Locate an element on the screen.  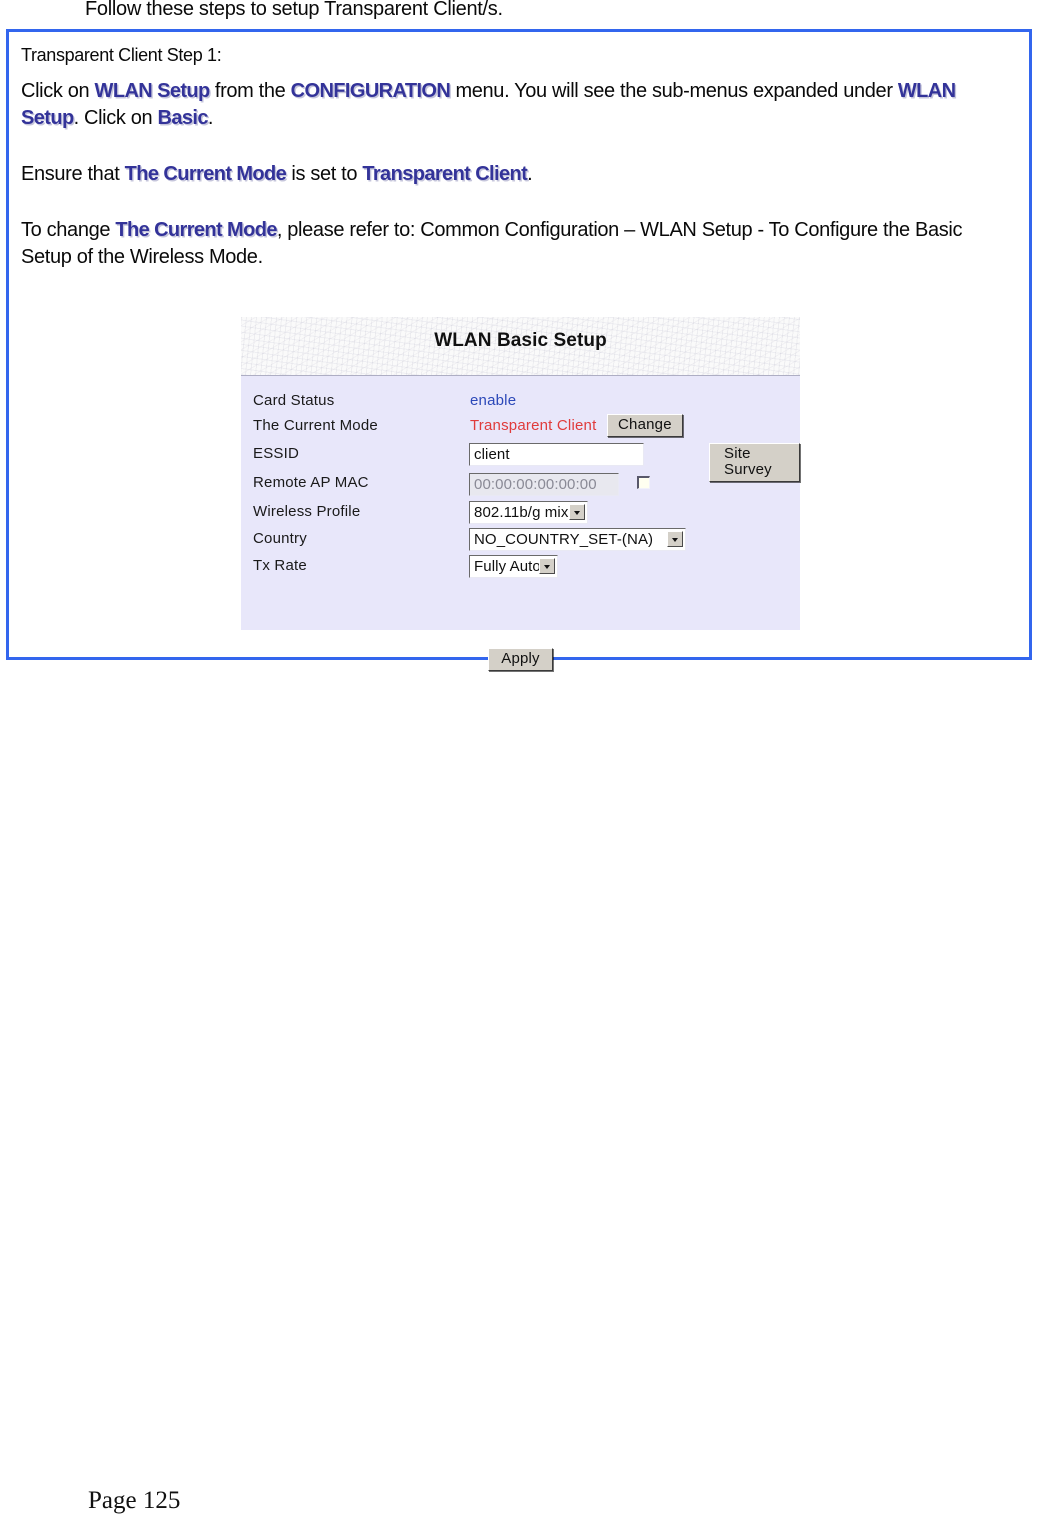
row-card-status: Card Status enable is located at coordinates (520, 406).